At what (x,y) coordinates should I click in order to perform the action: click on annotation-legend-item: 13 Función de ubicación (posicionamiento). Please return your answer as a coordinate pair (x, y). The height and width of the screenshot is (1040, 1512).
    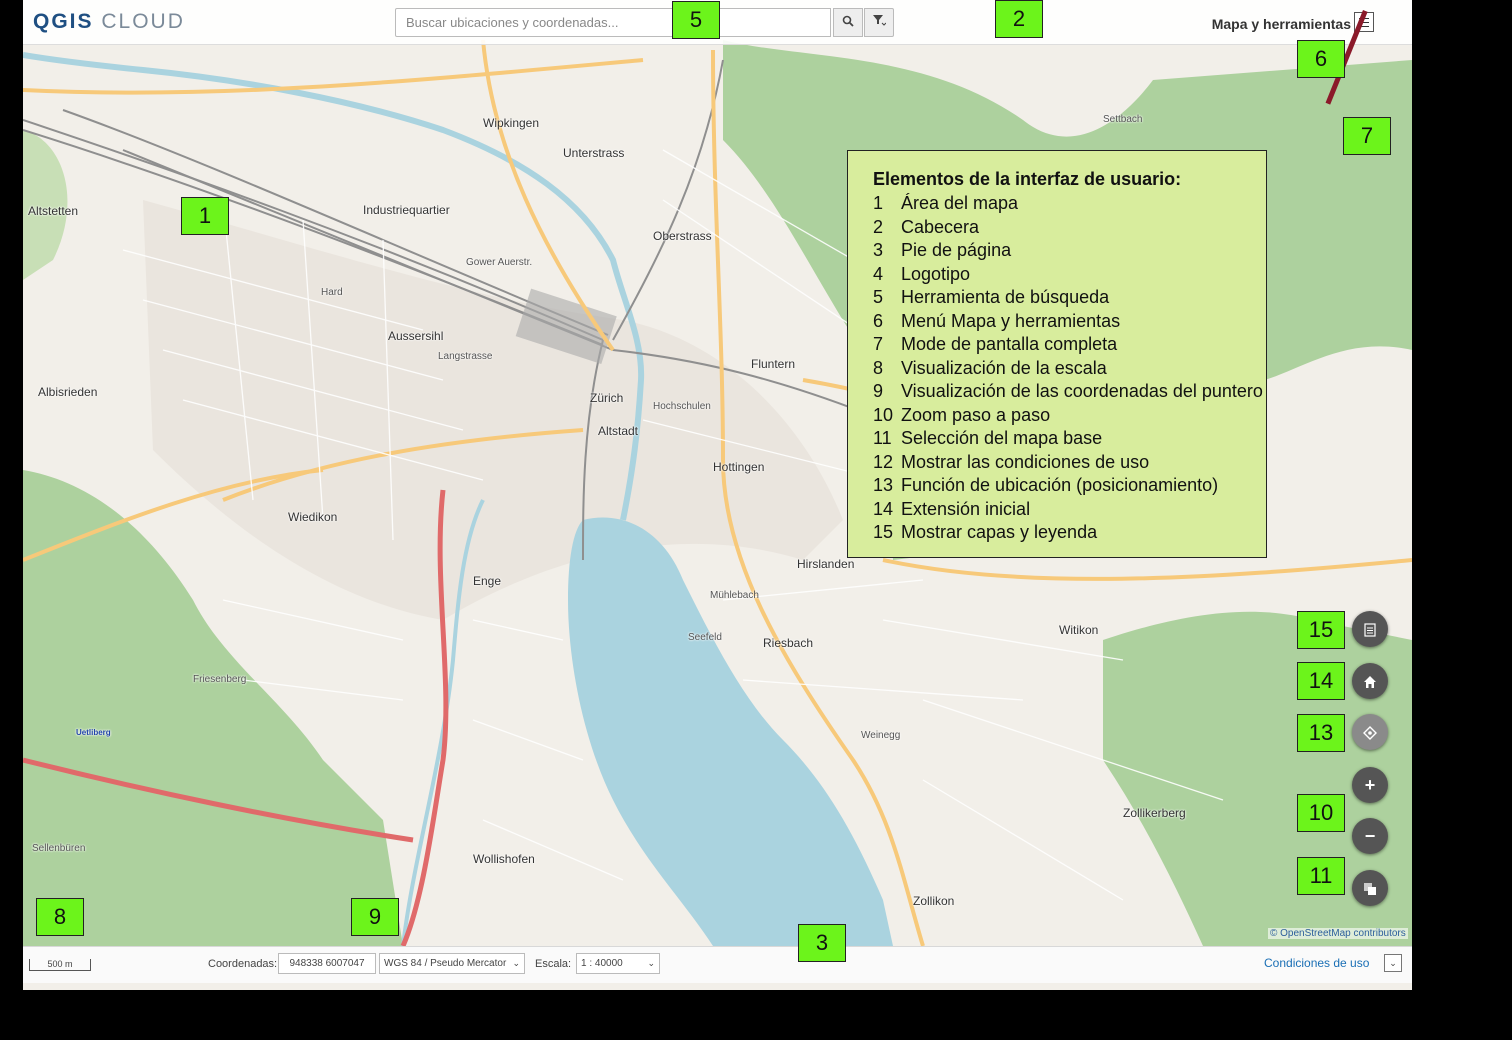
    Looking at the image, I should click on (1069, 486).